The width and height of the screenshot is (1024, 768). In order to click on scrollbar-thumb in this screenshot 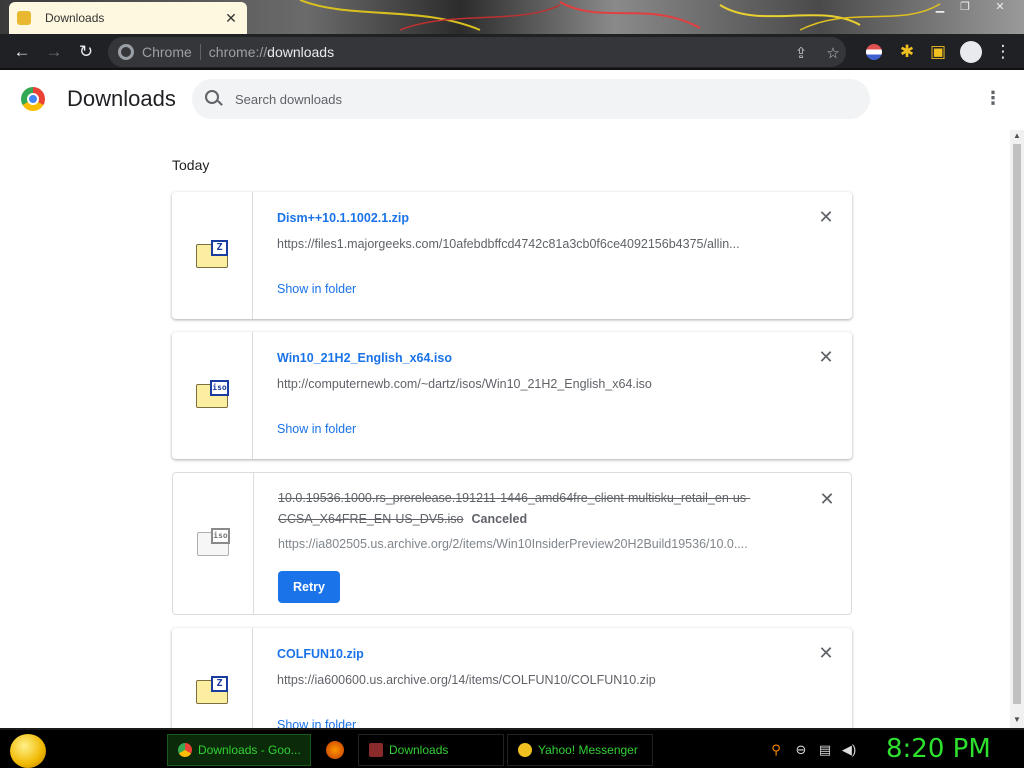, I will do `click(1017, 424)`.